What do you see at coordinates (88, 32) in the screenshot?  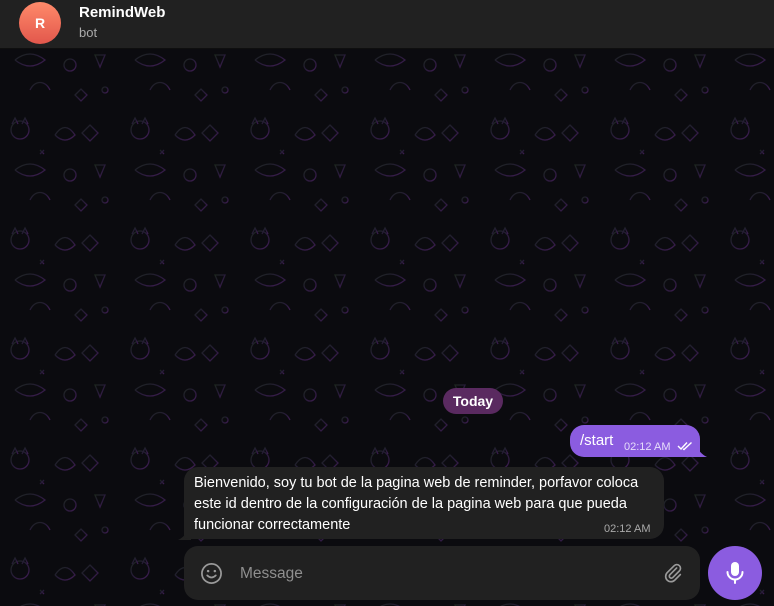 I see `chat-subtitle: bot` at bounding box center [88, 32].